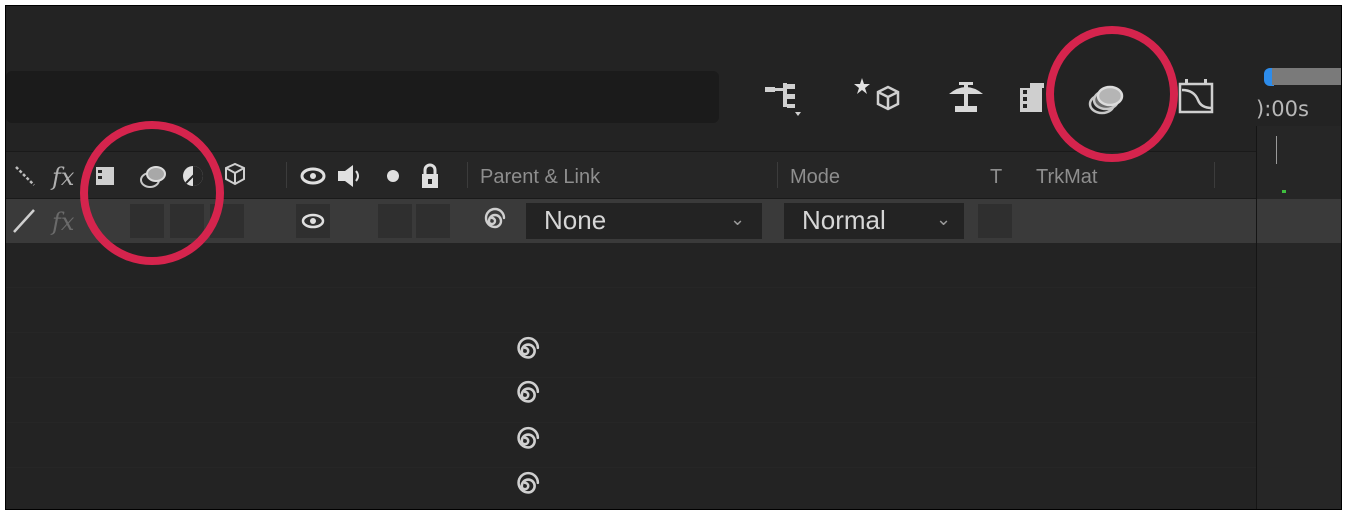  Describe the element at coordinates (966, 99) in the screenshot. I see `motion-blur-master-icon` at that location.